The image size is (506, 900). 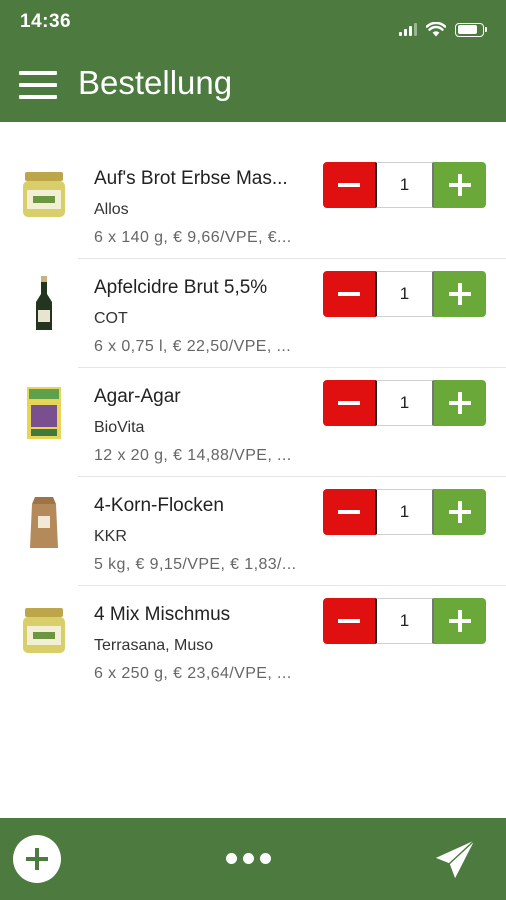 What do you see at coordinates (253, 24) in the screenshot?
I see `status-bar: 14:36` at bounding box center [253, 24].